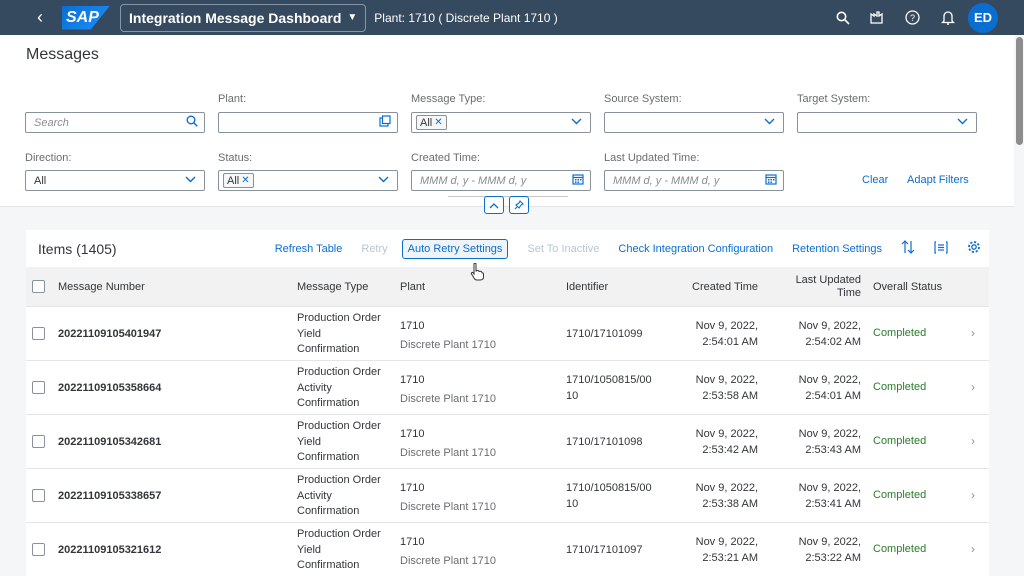  What do you see at coordinates (48, 158) in the screenshot?
I see `direction-label: Direction:` at bounding box center [48, 158].